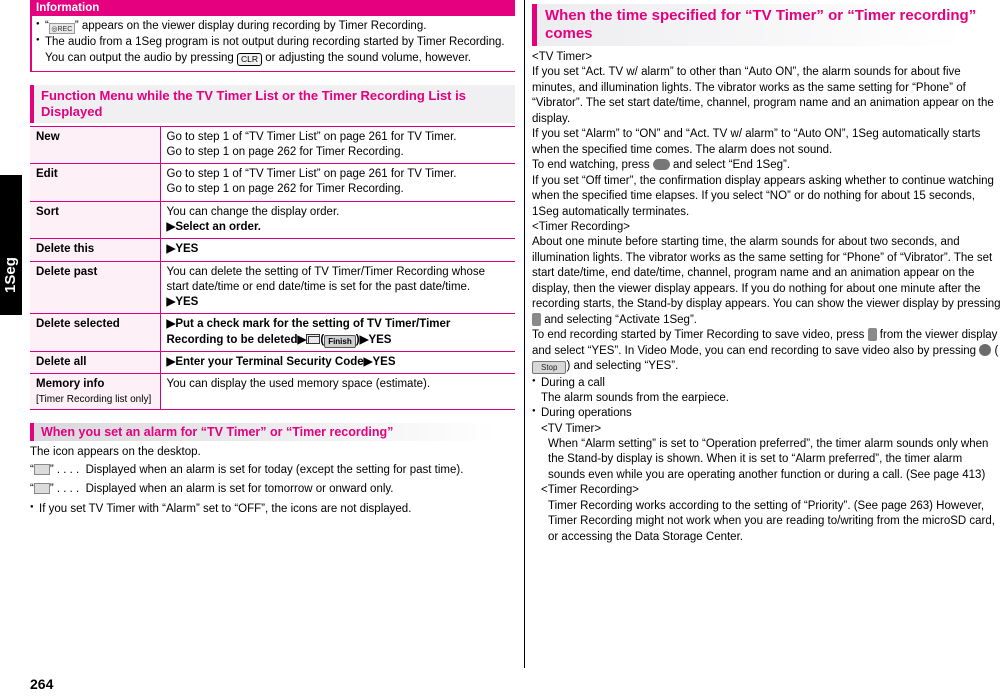 Image resolution: width=1001 pixels, height=697 pixels. I want to click on alarm-section-intro: The icon appears on the desktop., so click(115, 451).